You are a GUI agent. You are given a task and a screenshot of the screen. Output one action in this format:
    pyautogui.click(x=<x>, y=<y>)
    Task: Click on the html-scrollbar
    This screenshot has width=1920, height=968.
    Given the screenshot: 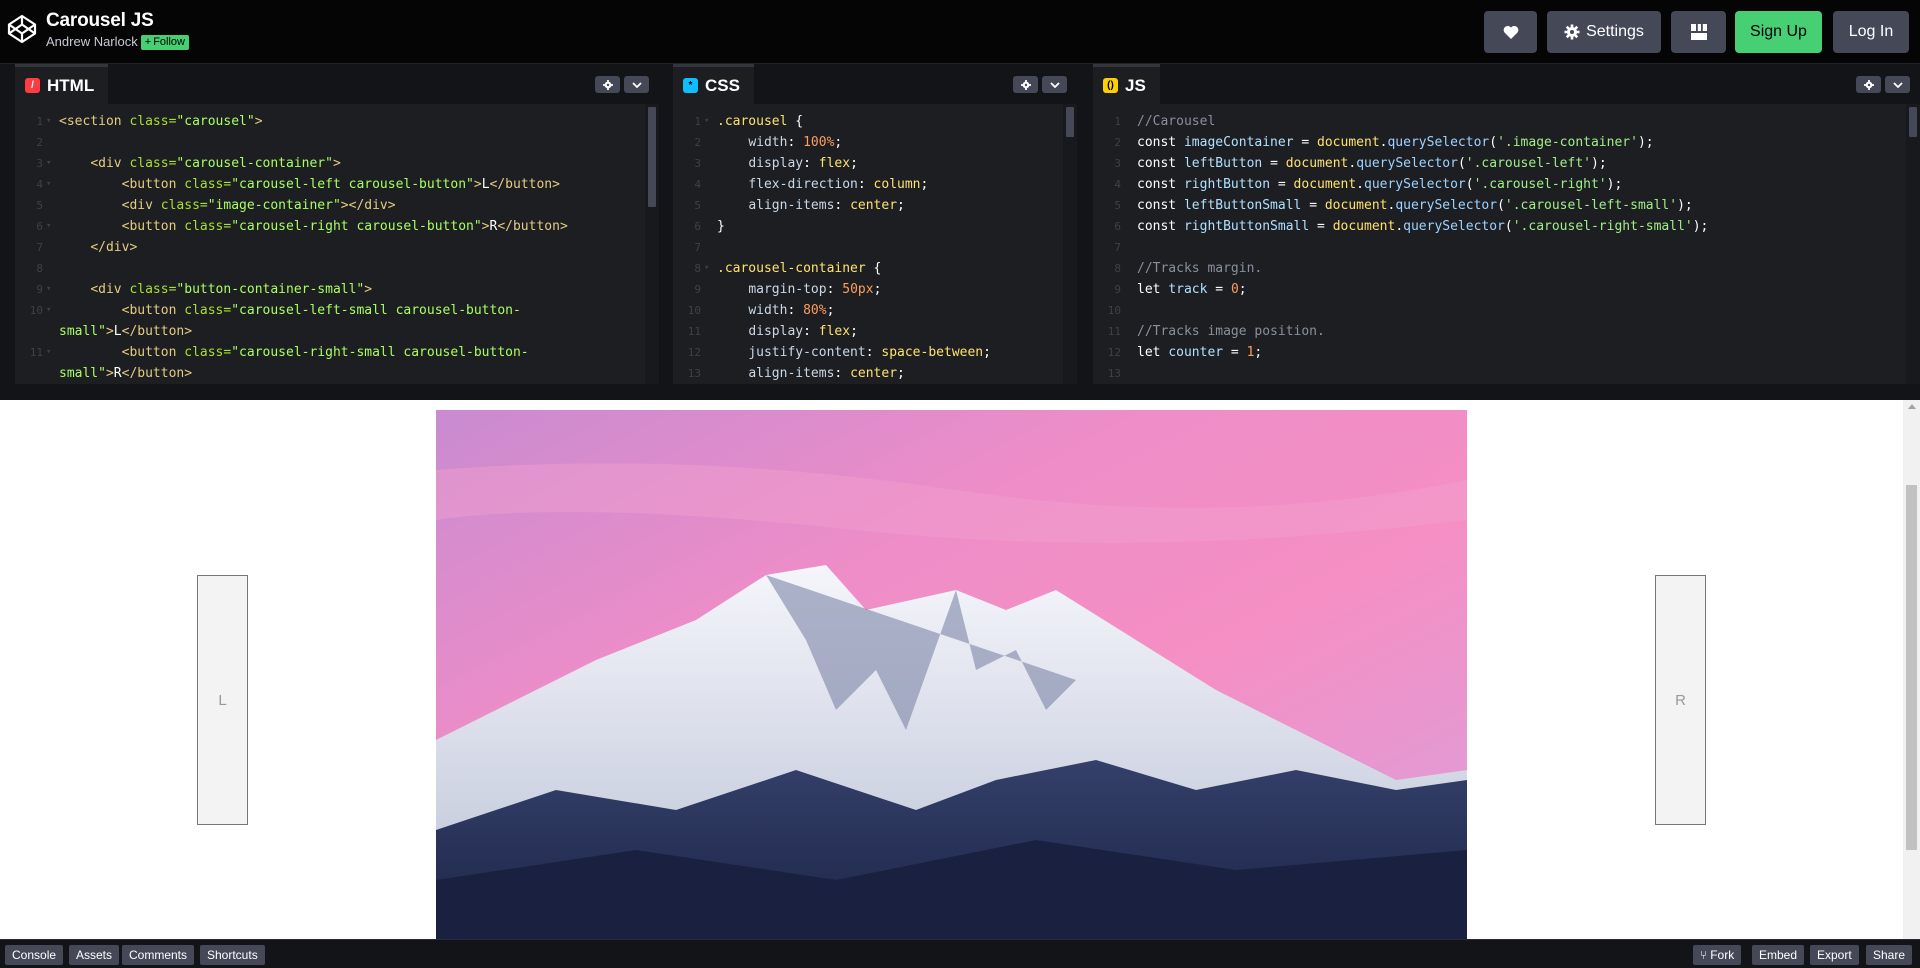 What is the action you would take?
    pyautogui.click(x=652, y=244)
    